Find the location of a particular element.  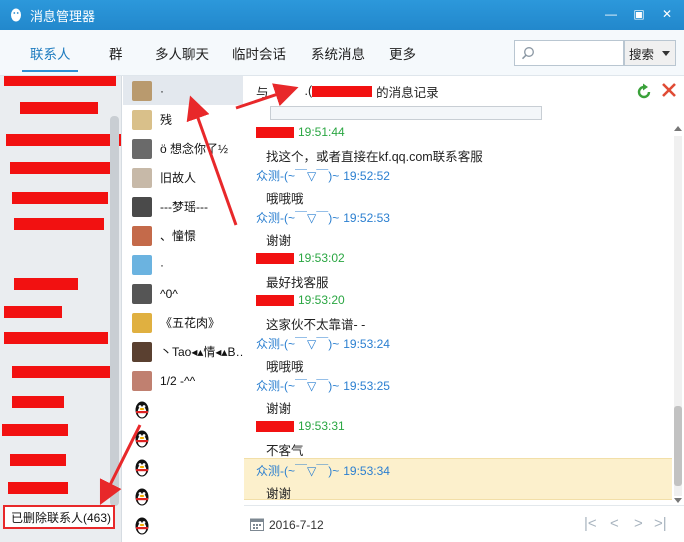

search-field is located at coordinates (569, 53).